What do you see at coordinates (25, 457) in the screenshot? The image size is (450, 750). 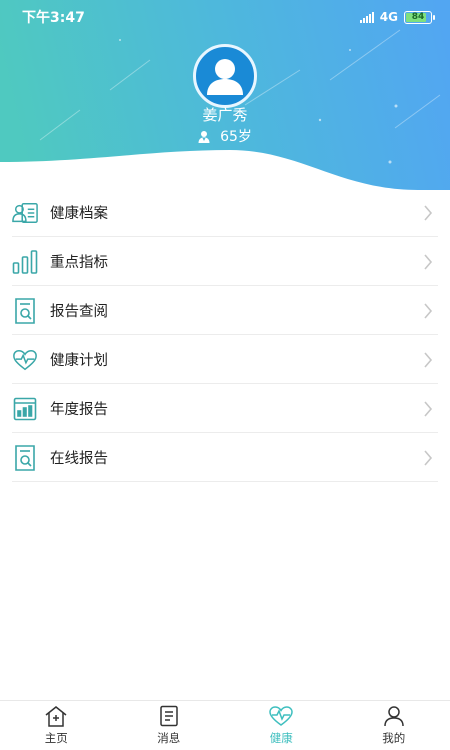 I see `online-report-icon` at bounding box center [25, 457].